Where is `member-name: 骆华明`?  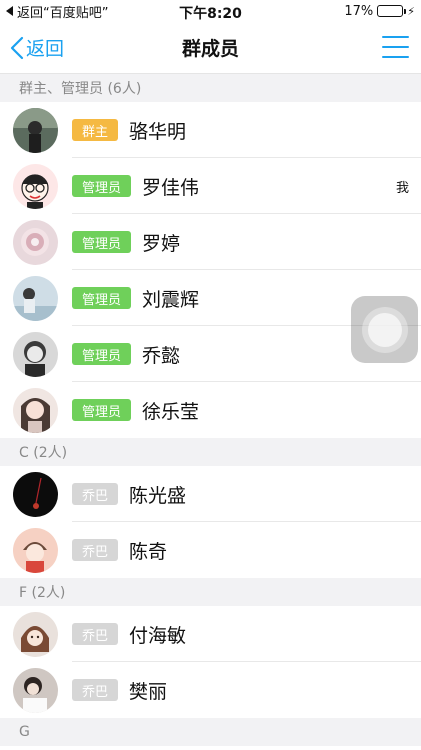 member-name: 骆华明 is located at coordinates (158, 131).